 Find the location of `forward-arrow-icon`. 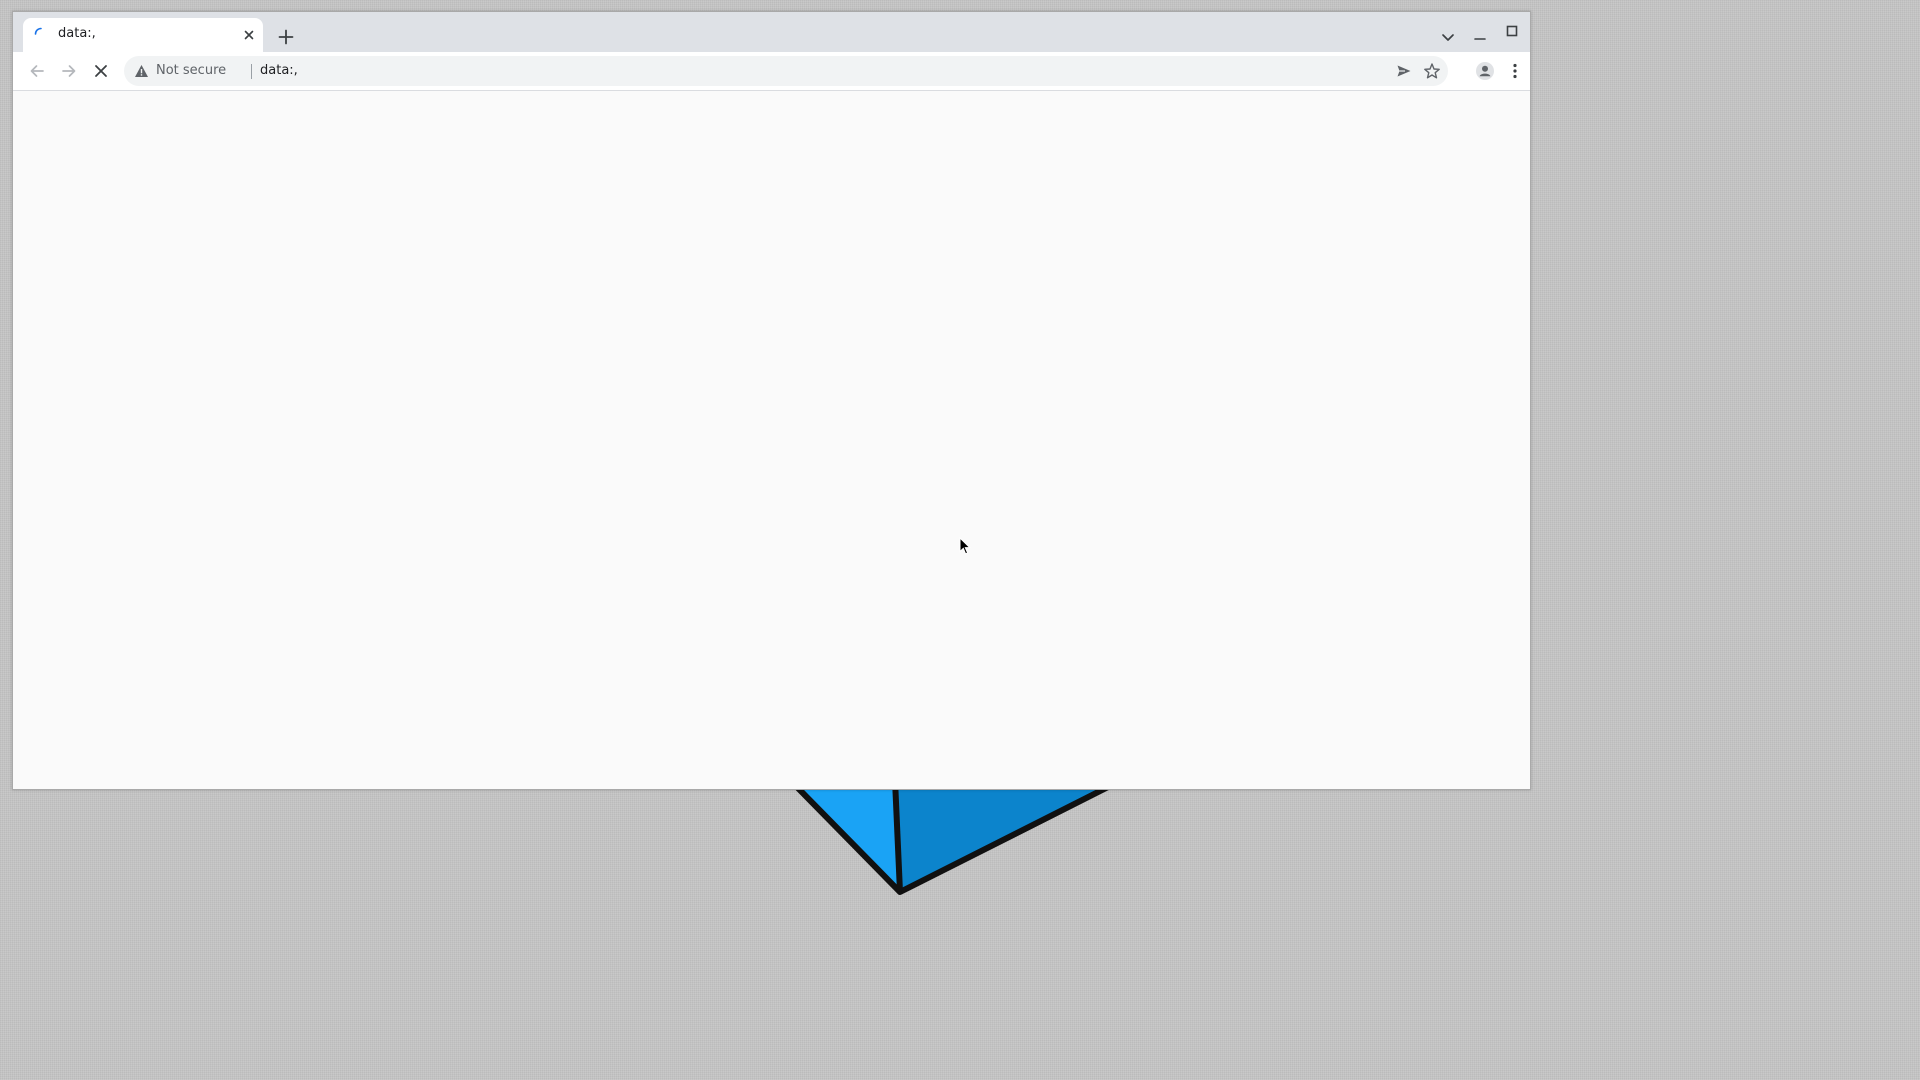

forward-arrow-icon is located at coordinates (69, 71).